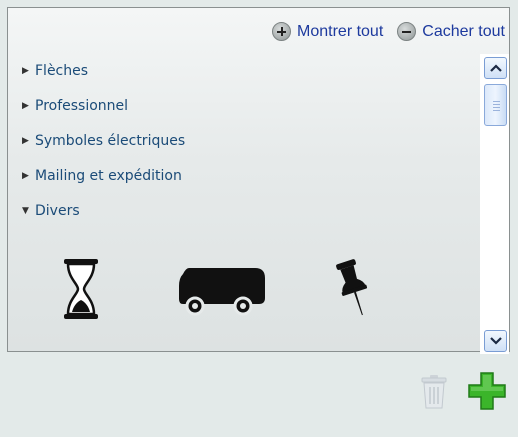  I want to click on tree-item-mailing-expedition: ▶ Mailing et expédition, so click(103, 175).